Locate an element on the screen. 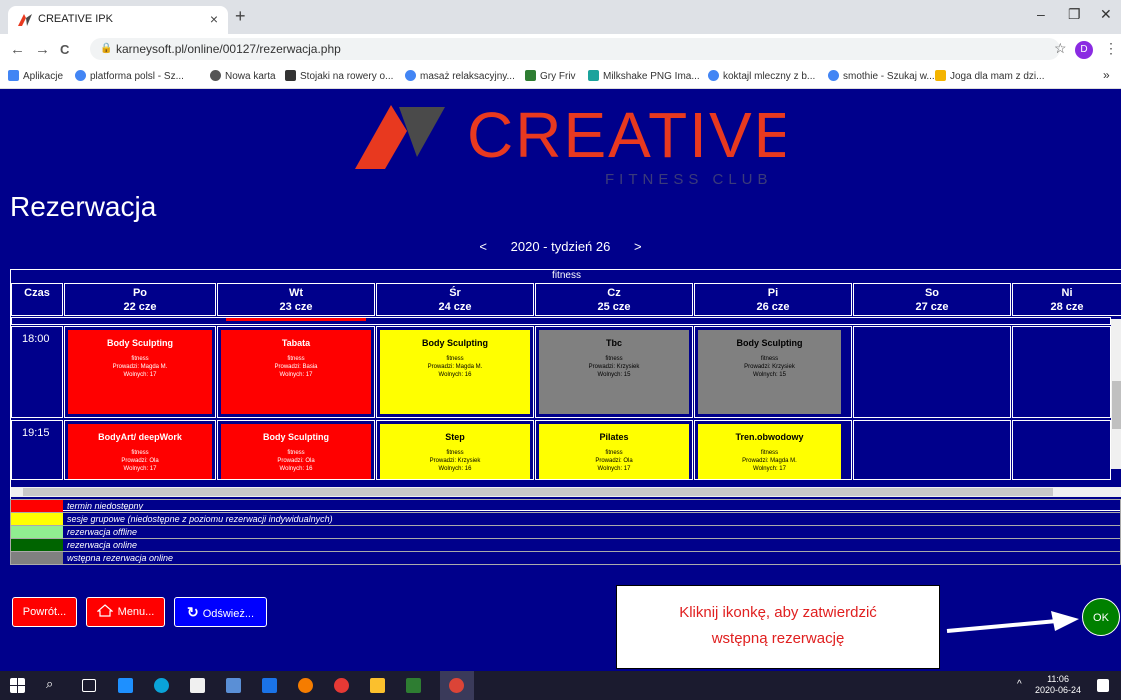  profile-avatar: D is located at coordinates (1084, 50).